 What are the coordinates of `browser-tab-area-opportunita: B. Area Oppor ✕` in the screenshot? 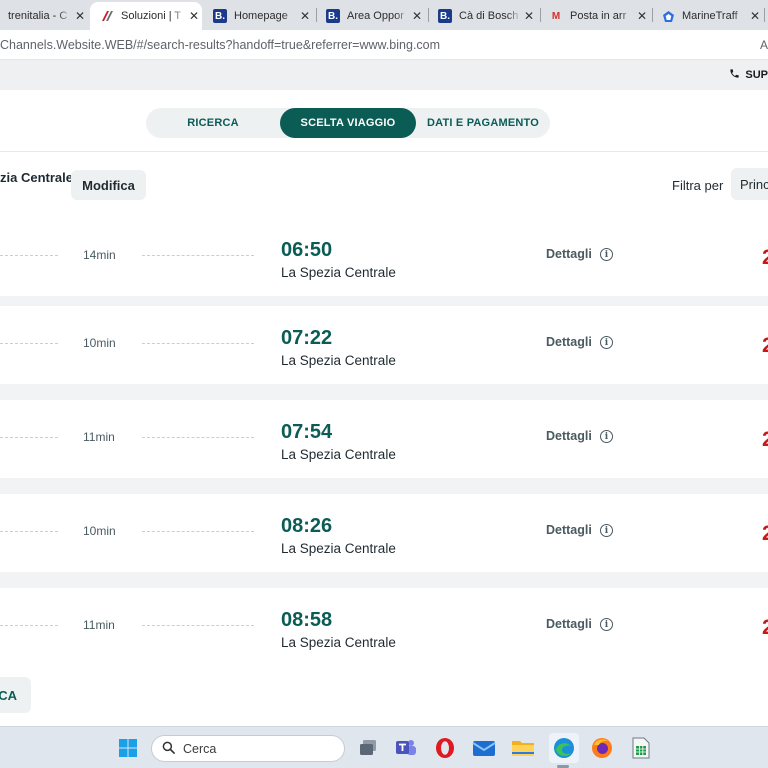 It's located at (371, 16).